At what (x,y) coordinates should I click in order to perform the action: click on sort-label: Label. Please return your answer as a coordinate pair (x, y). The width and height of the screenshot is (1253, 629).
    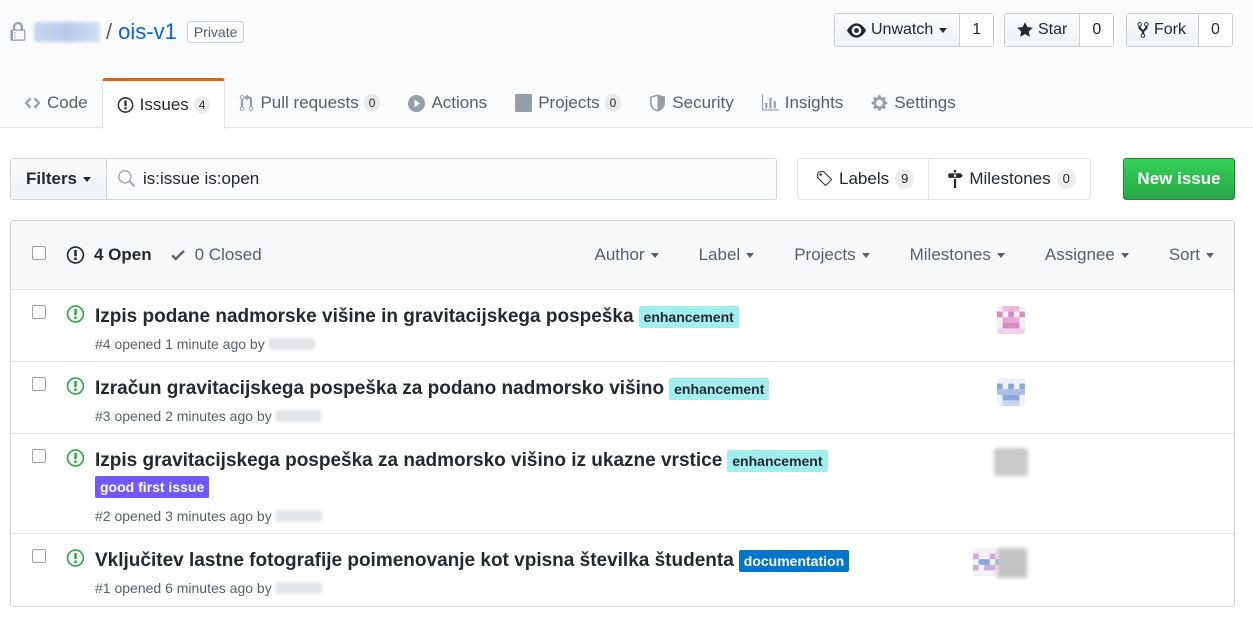
    Looking at the image, I should click on (719, 254).